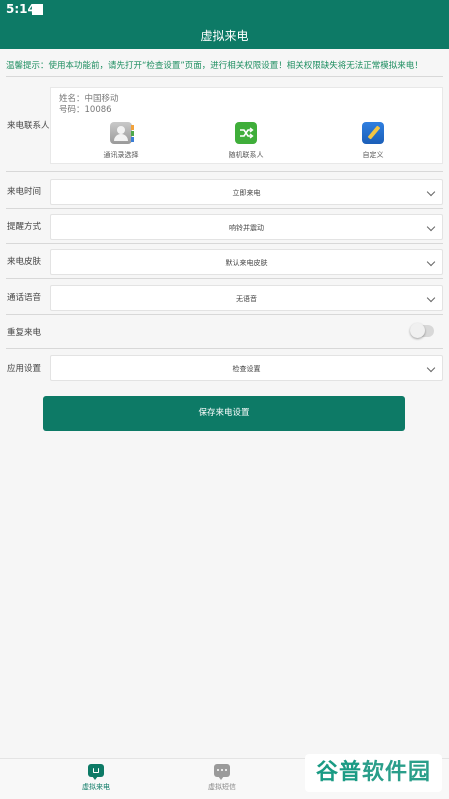  What do you see at coordinates (373, 155) in the screenshot?
I see `custom-contact-label: 自定义` at bounding box center [373, 155].